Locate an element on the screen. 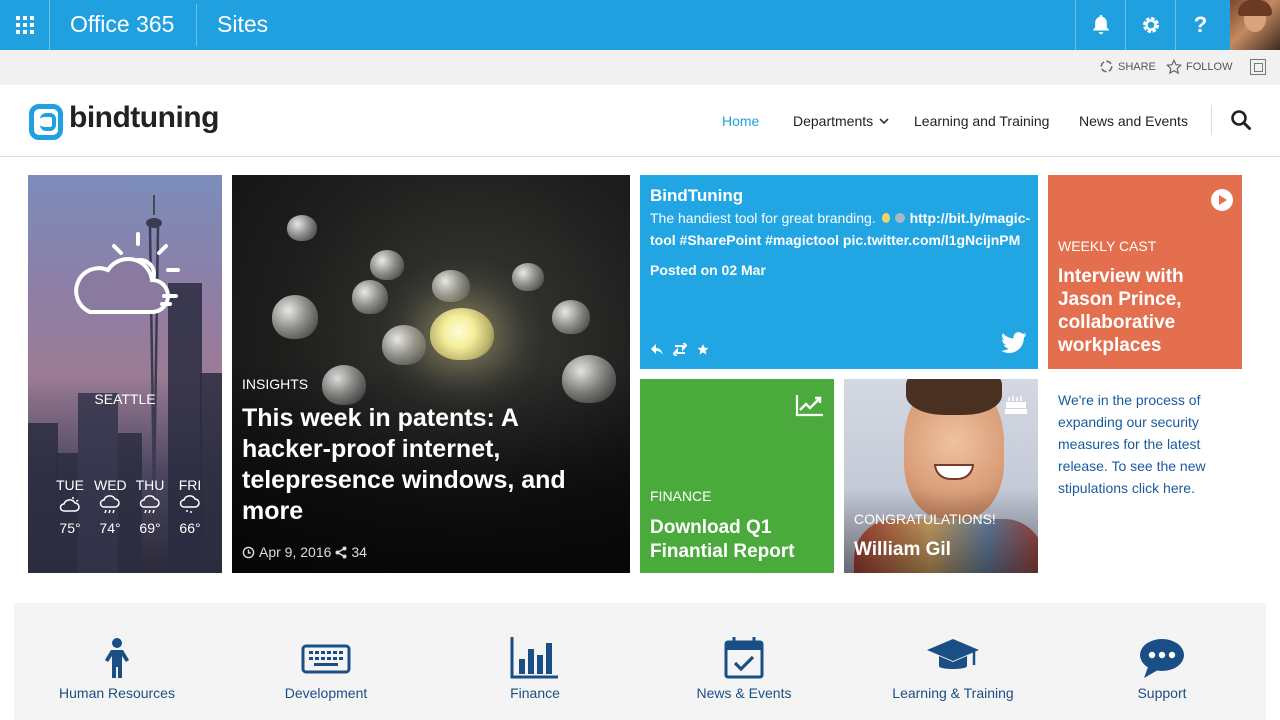 Image resolution: width=1280 pixels, height=720 pixels. reply-icon is located at coordinates (657, 349).